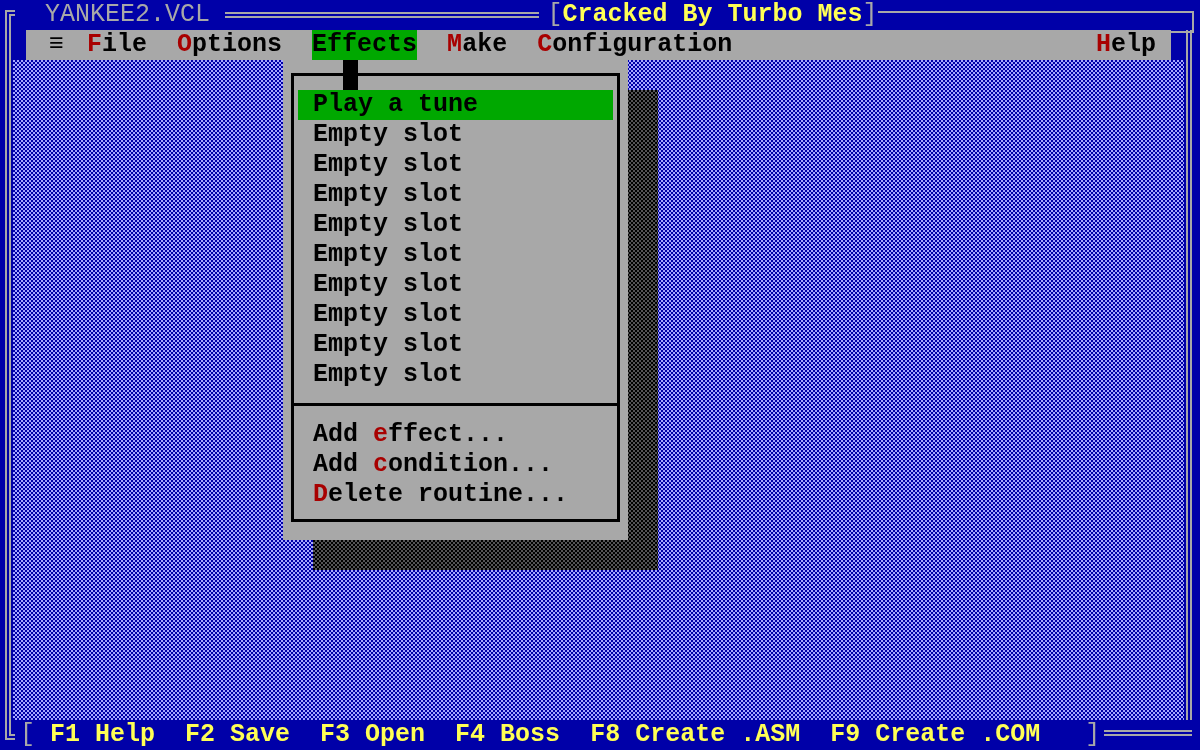  I want to click on menu-item: File, so click(117, 45).